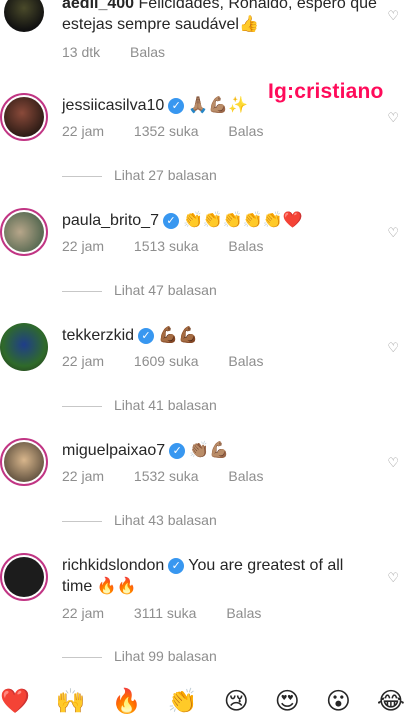 The image size is (405, 720). Describe the element at coordinates (178, 335) in the screenshot. I see `comment-text: 💪🏾💪🏾` at that location.